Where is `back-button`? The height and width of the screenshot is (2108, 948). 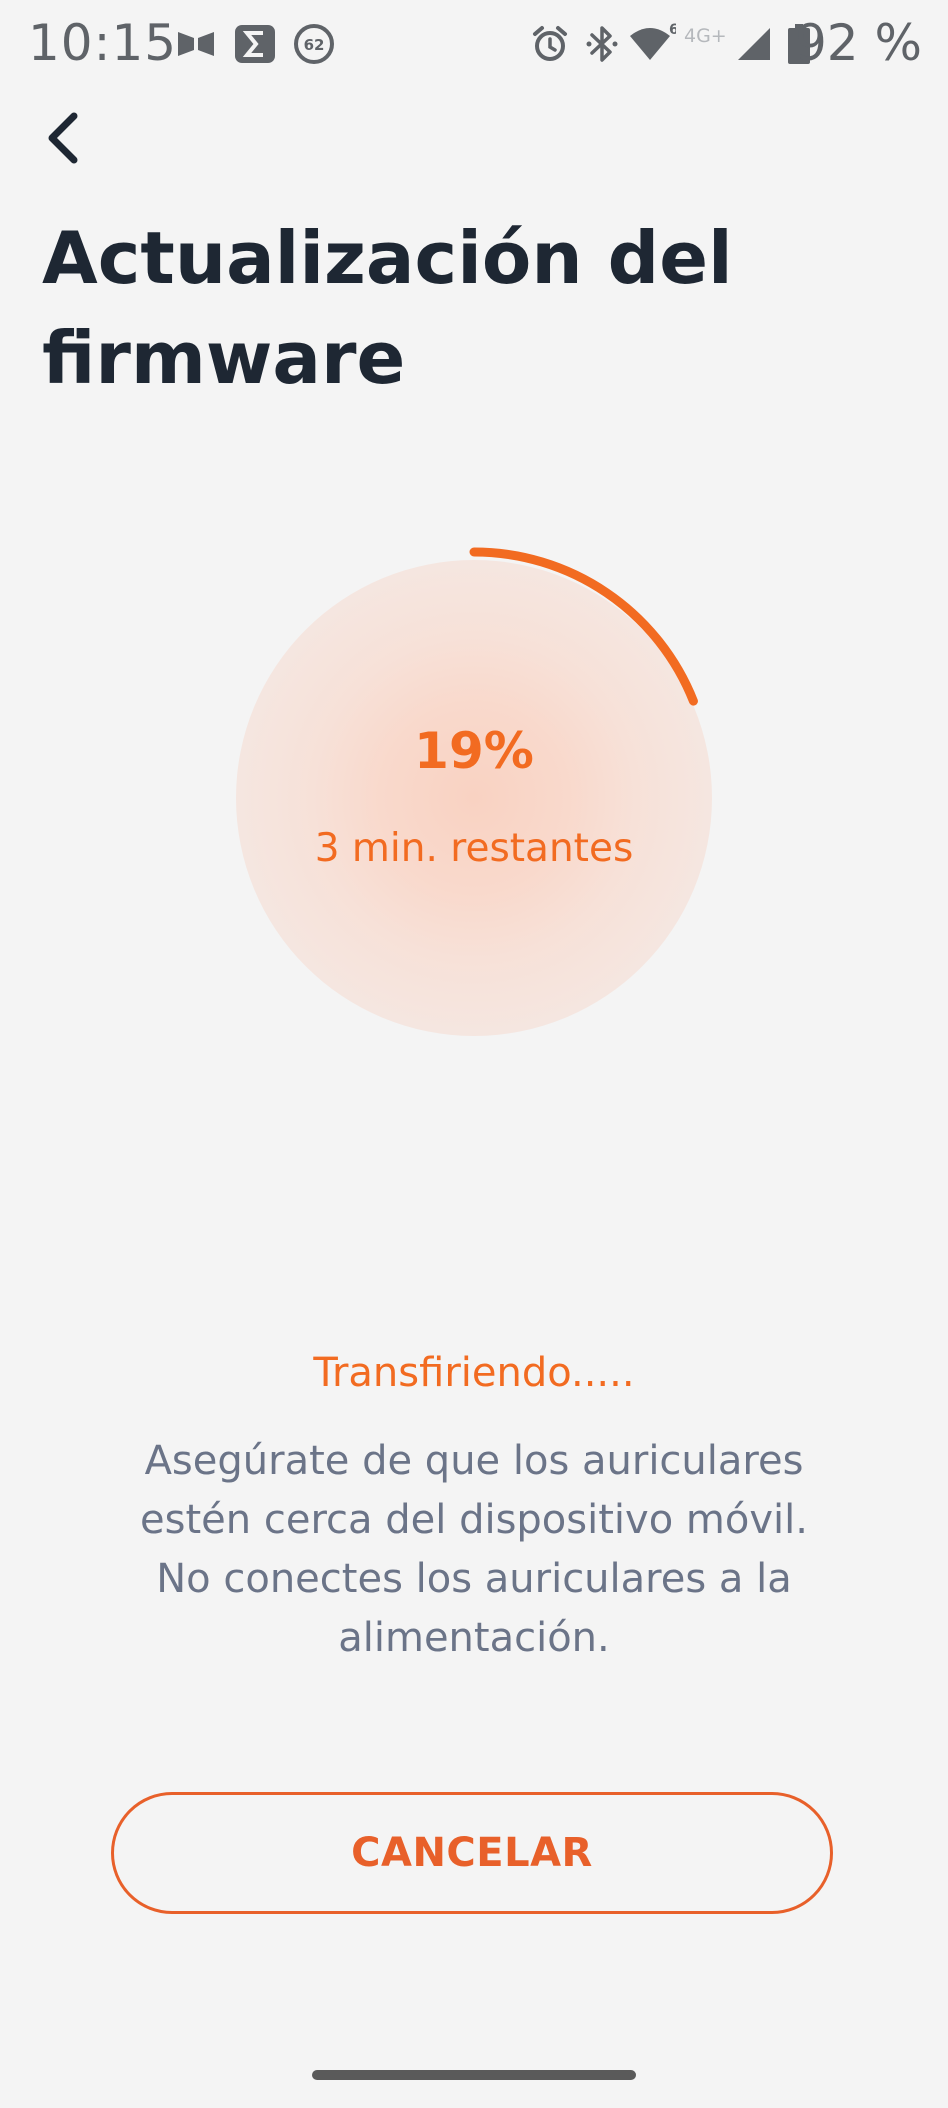
back-button is located at coordinates (66, 138).